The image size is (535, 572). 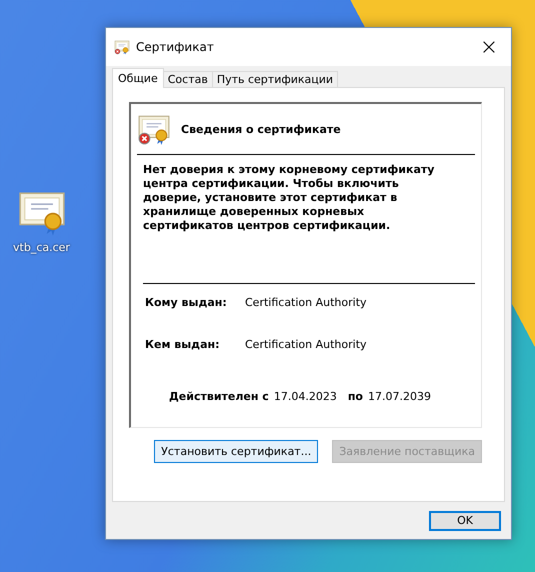 What do you see at coordinates (309, 223) in the screenshot?
I see `trust-message: Нет доверия к этому корневому сертификату центра сертификации. Чтобы включить доверие, установите этот сертификат в хранилище доверенных корневых сертификатов центров сертификации.` at bounding box center [309, 223].